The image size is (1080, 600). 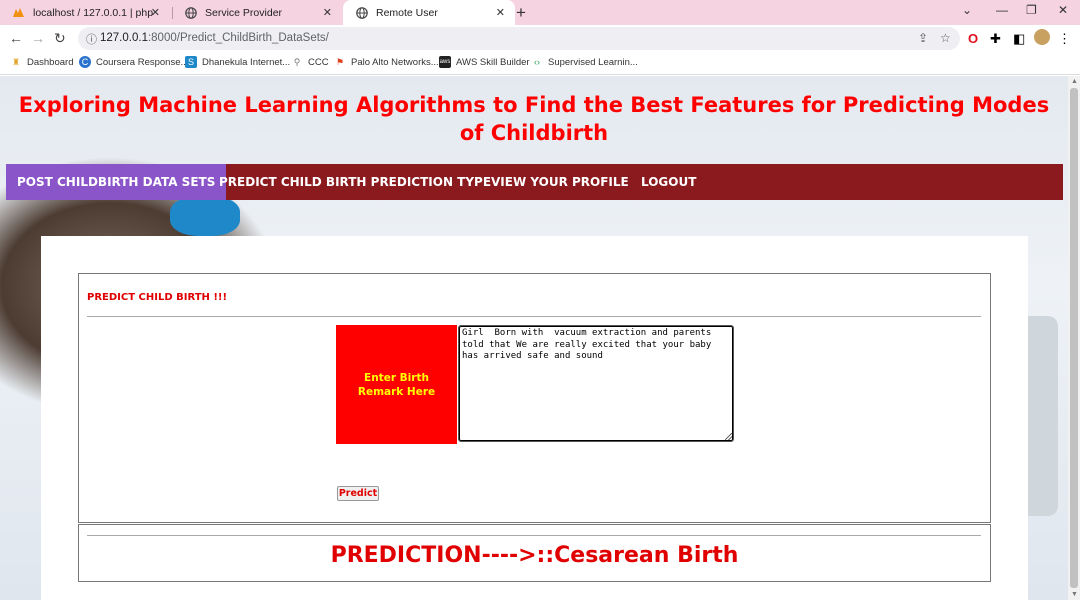 I want to click on kebab-menu-icon: ⋮, so click(x=1064, y=39).